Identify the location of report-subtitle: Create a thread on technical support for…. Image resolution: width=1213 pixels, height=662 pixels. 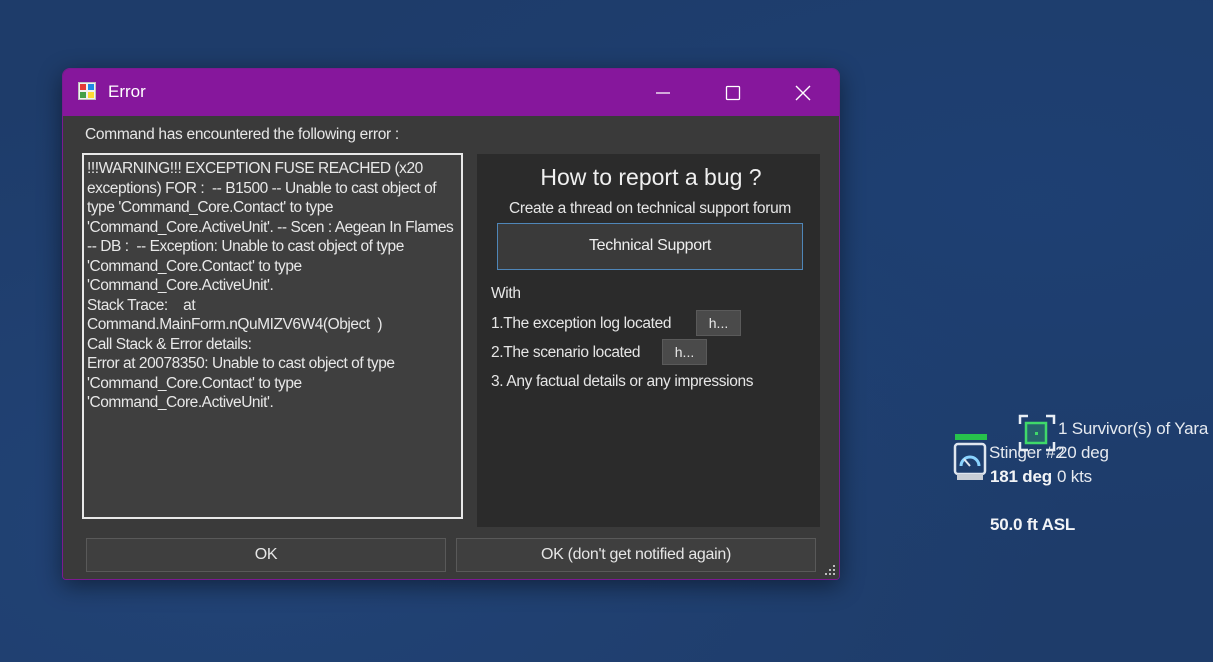
(650, 208).